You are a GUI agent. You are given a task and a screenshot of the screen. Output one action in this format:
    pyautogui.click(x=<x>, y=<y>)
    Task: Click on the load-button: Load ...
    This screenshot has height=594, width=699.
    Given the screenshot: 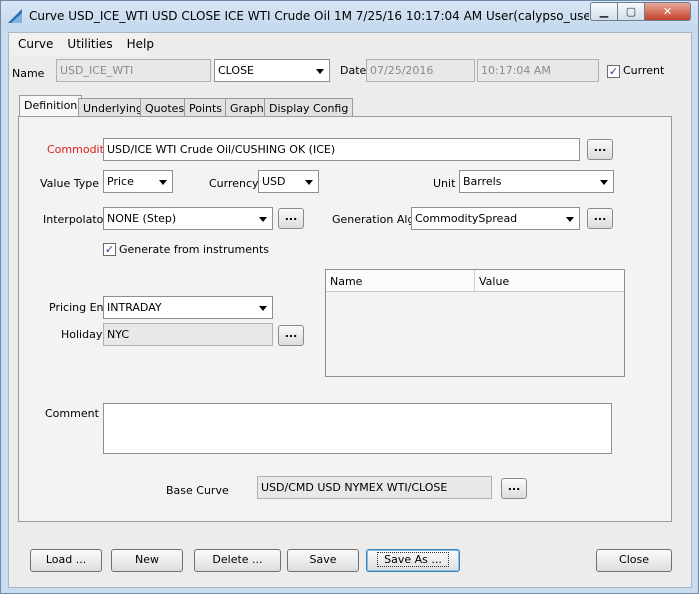 What is the action you would take?
    pyautogui.click(x=66, y=560)
    